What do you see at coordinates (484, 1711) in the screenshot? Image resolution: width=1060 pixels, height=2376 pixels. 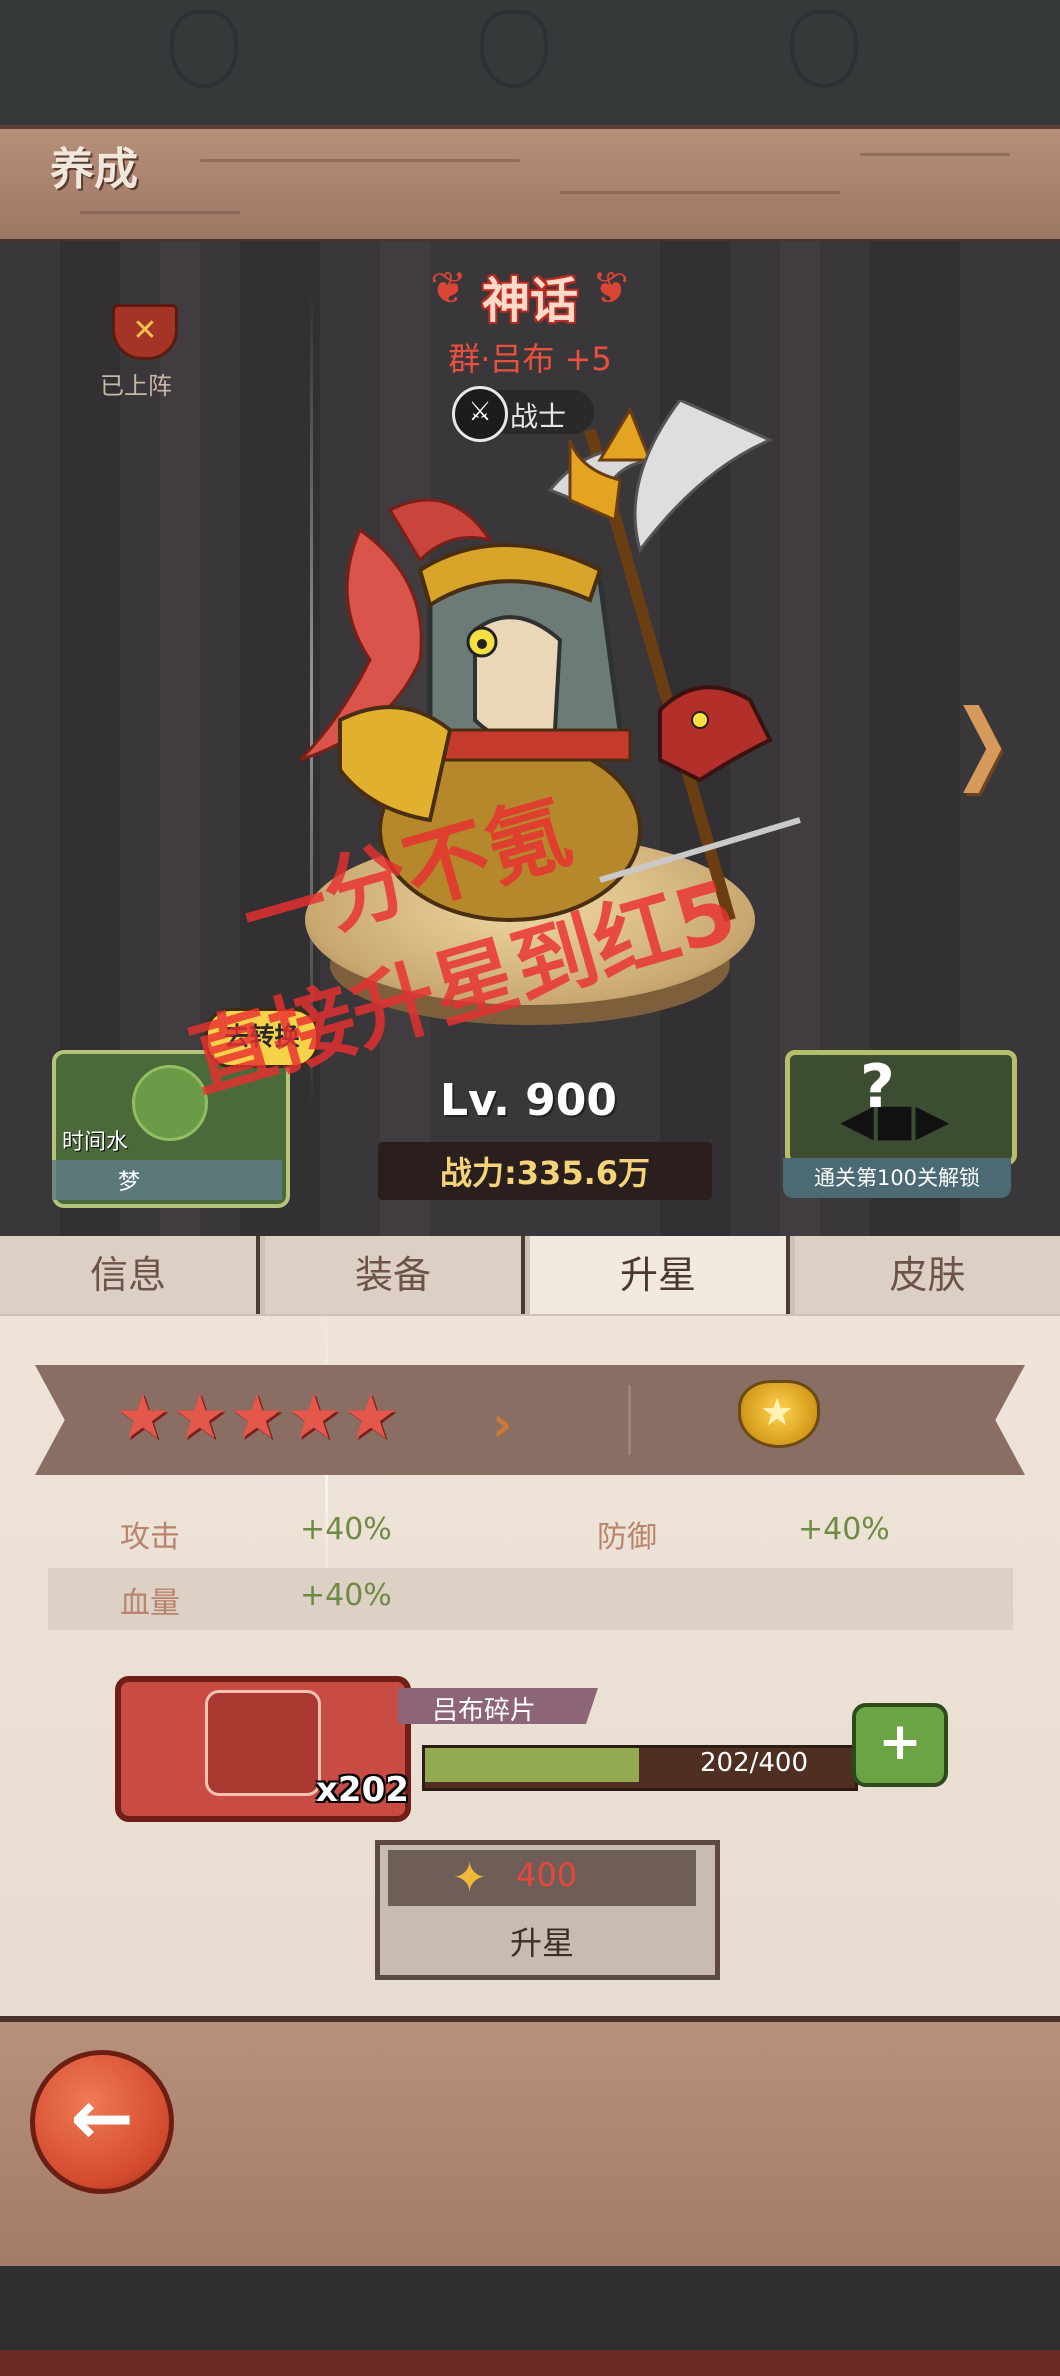 I see `fragment-name: 吕布碎片` at bounding box center [484, 1711].